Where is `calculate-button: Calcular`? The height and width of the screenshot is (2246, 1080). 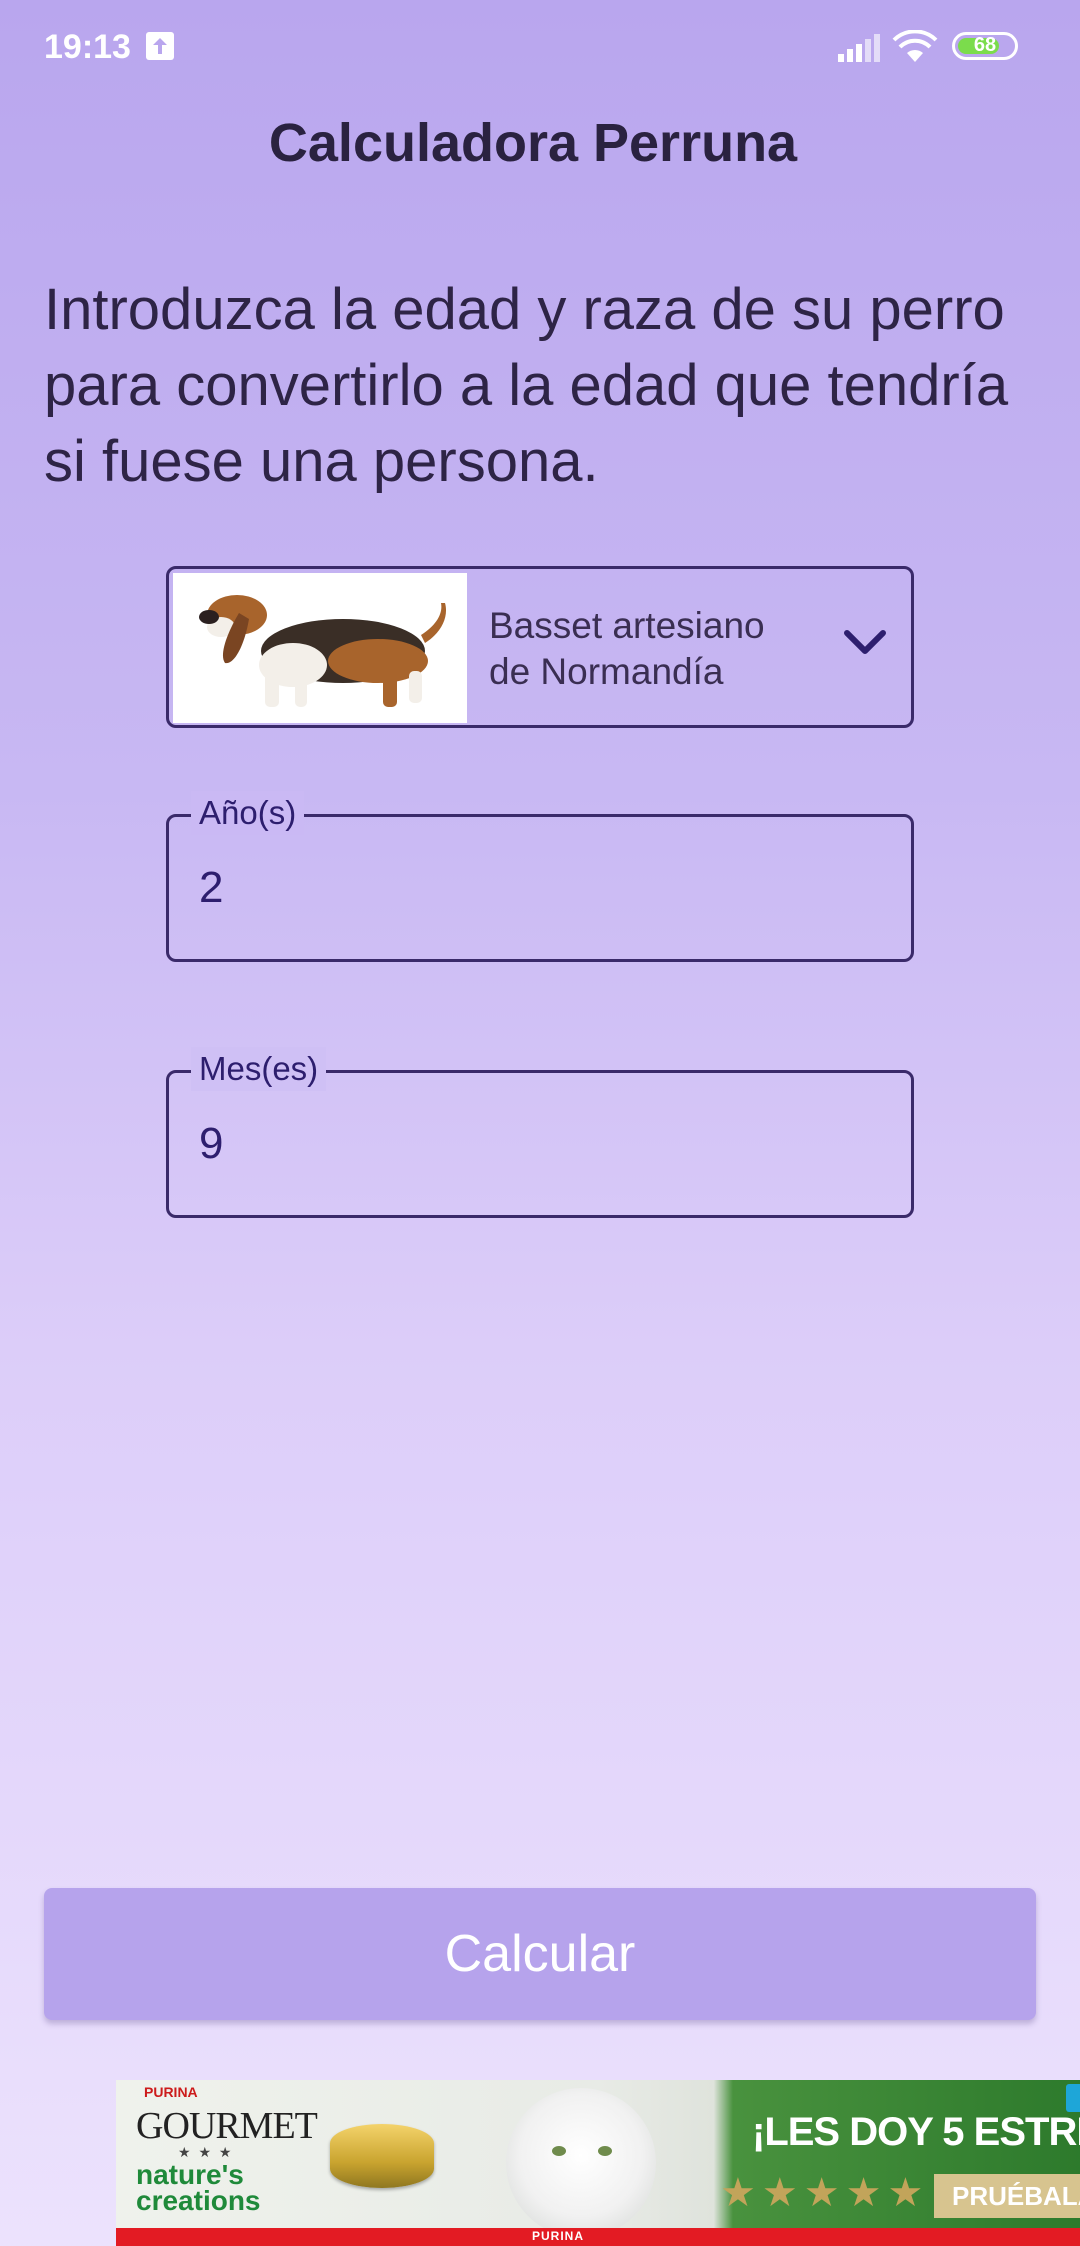
calculate-button: Calcular is located at coordinates (540, 1954).